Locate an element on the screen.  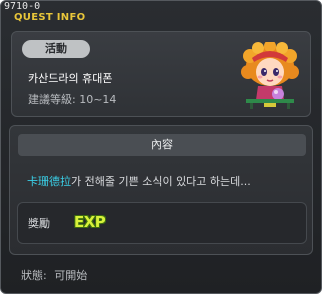
quest-status: 狀態: 可開始 is located at coordinates (56, 275).